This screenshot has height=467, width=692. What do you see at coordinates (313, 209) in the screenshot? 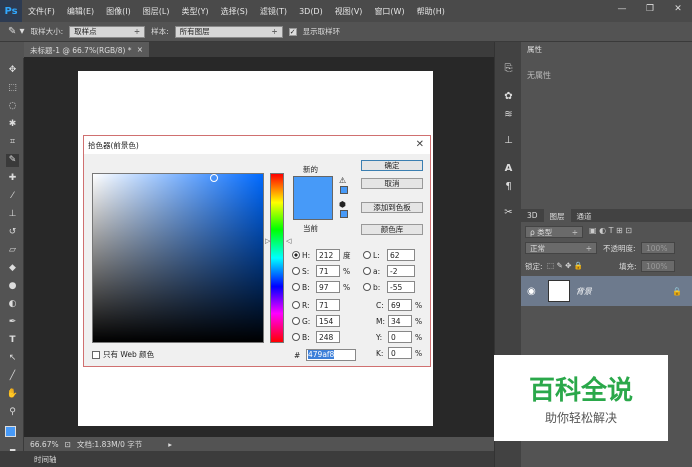
I see `current-color-swatch` at bounding box center [313, 209].